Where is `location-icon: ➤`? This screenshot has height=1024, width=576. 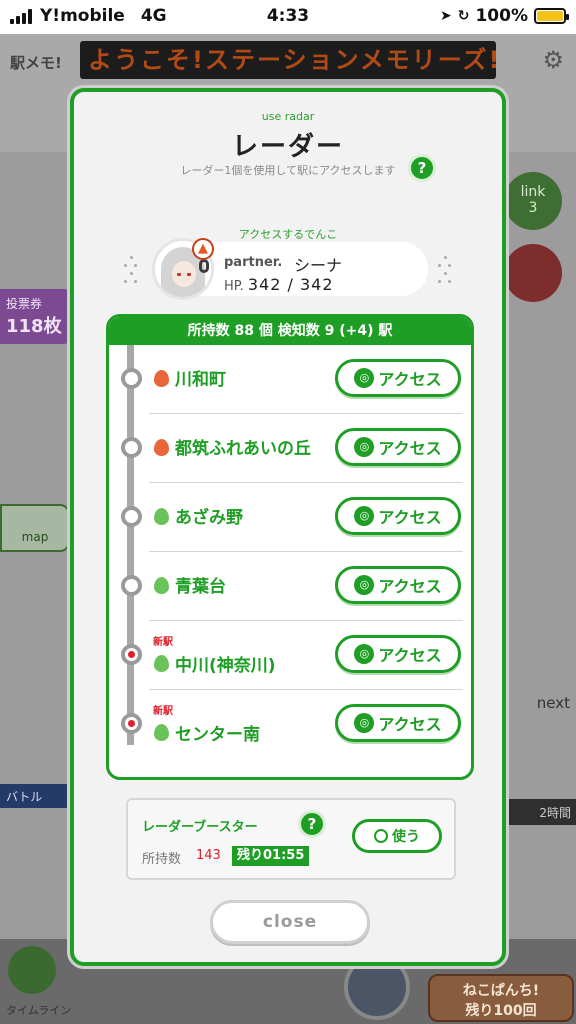
location-icon: ➤ is located at coordinates (446, 16).